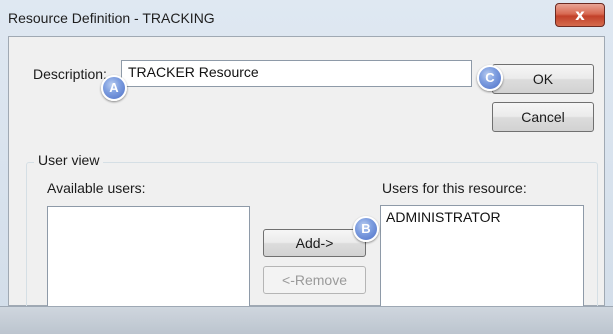  What do you see at coordinates (490, 78) in the screenshot?
I see `callout-marker-c: C` at bounding box center [490, 78].